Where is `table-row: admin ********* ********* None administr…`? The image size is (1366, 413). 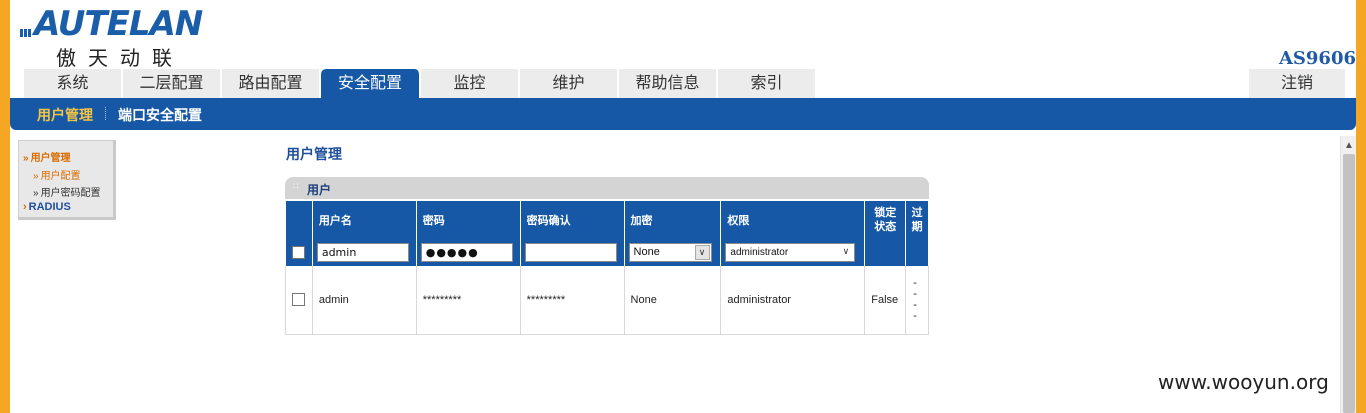 table-row: admin ********* ********* None administr… is located at coordinates (607, 300).